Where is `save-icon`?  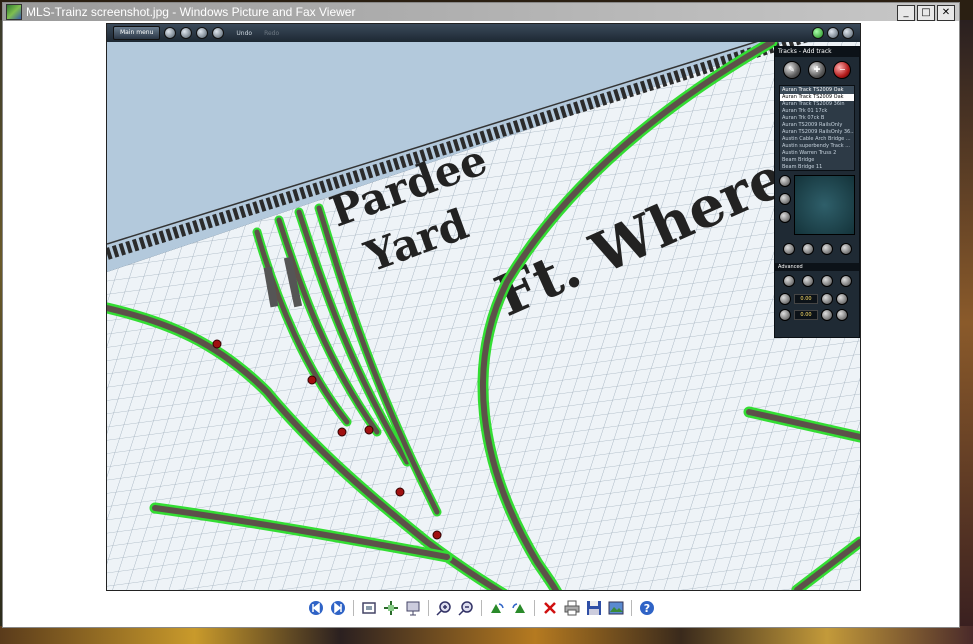
save-icon is located at coordinates (594, 608).